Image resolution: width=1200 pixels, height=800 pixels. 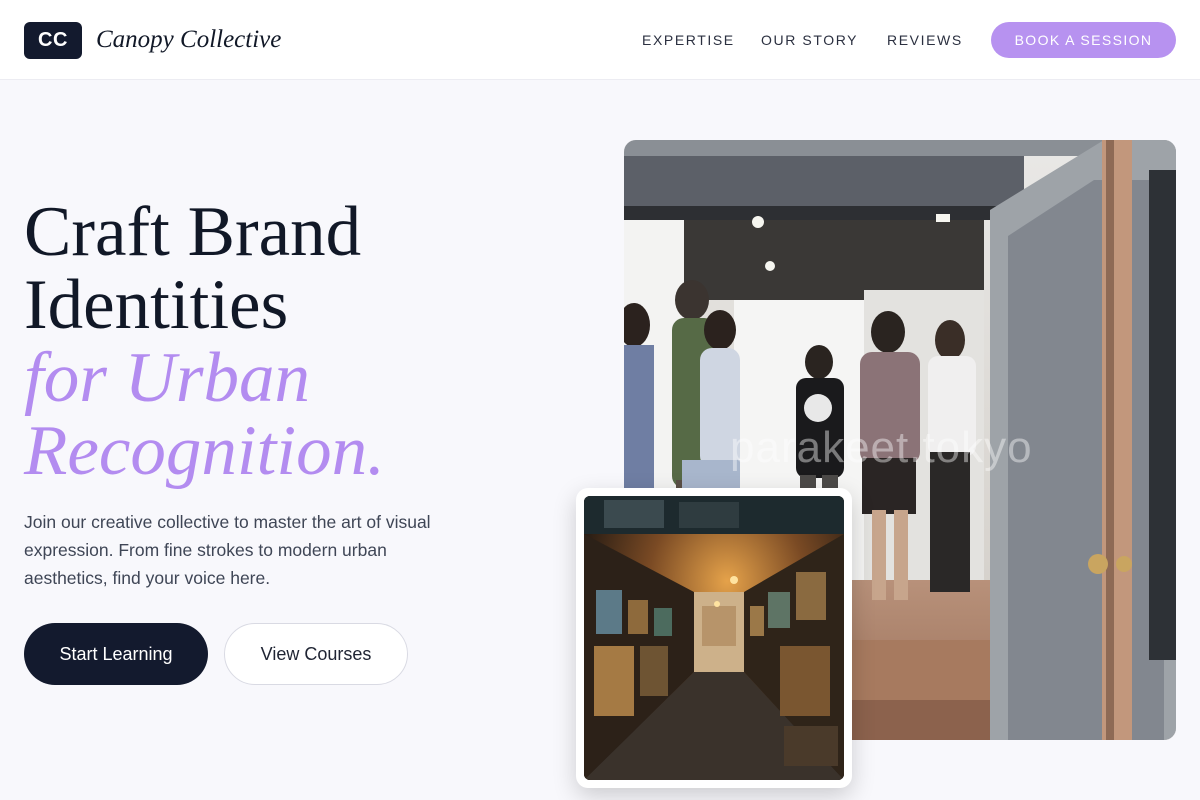 I want to click on nav-expertise: EXPERTISE, so click(x=688, y=40).